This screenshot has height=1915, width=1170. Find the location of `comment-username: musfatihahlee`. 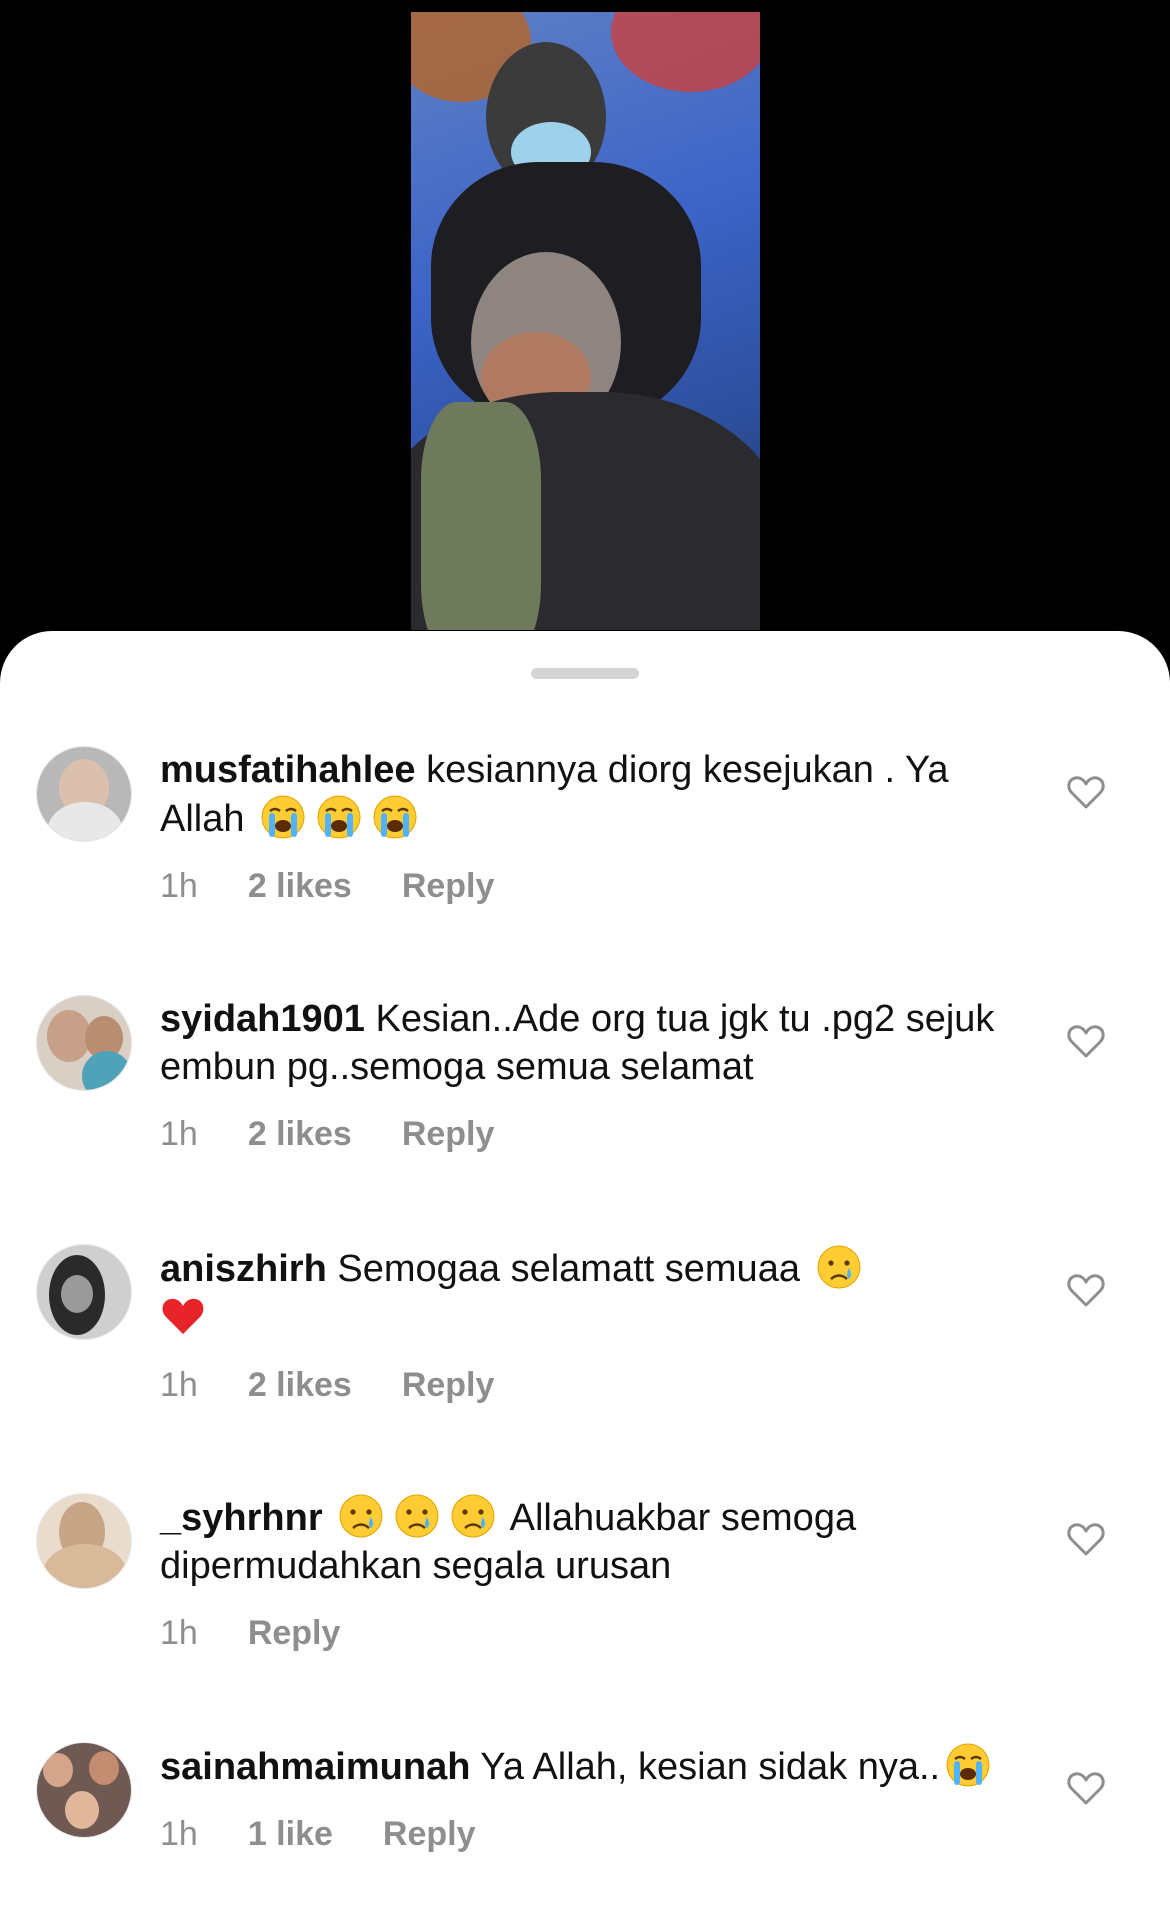

comment-username: musfatihahlee is located at coordinates (288, 770).